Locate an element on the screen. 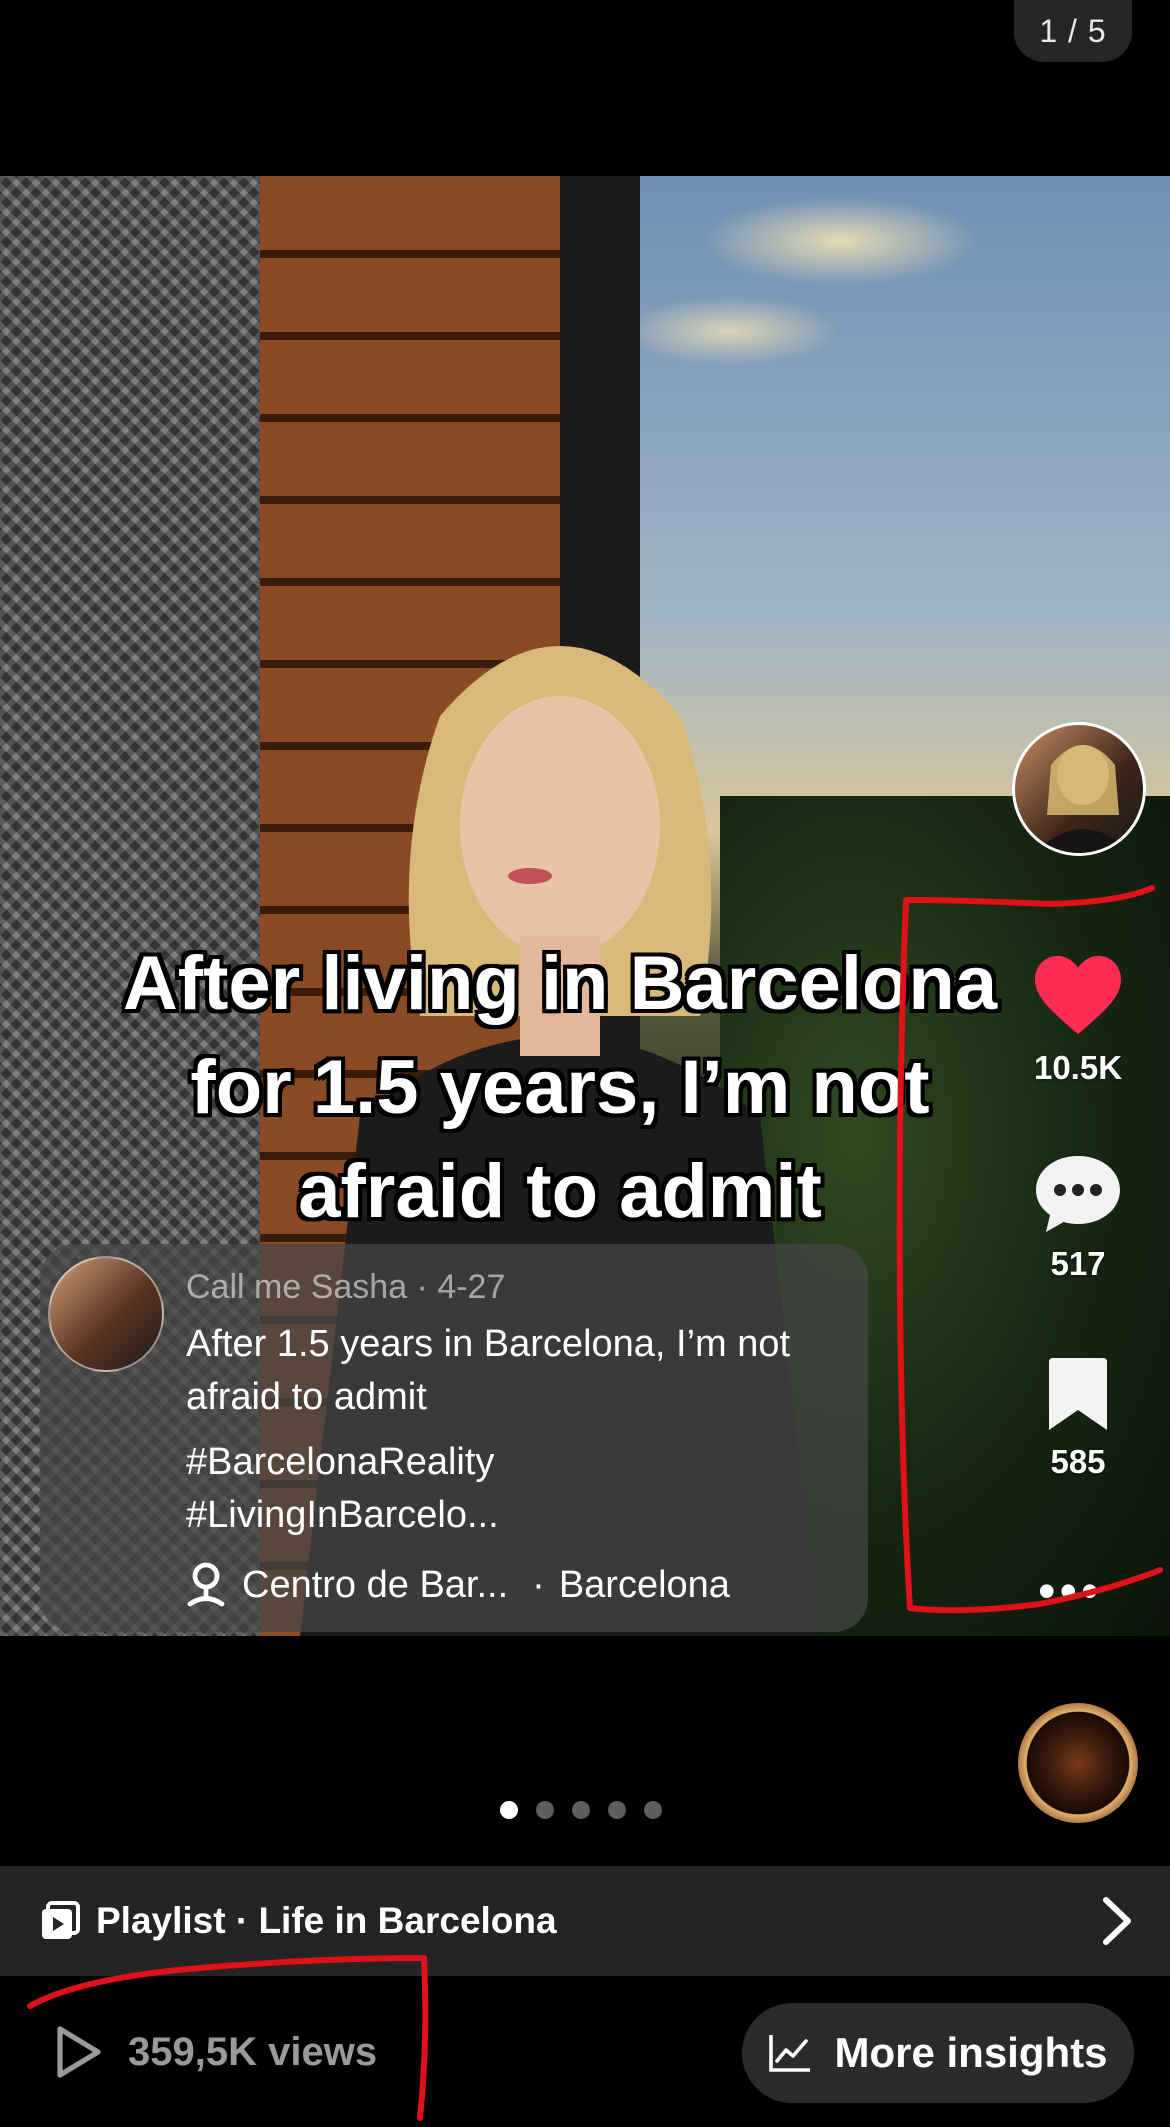 The height and width of the screenshot is (2127, 1170). save-count: 585 is located at coordinates (1078, 1461).